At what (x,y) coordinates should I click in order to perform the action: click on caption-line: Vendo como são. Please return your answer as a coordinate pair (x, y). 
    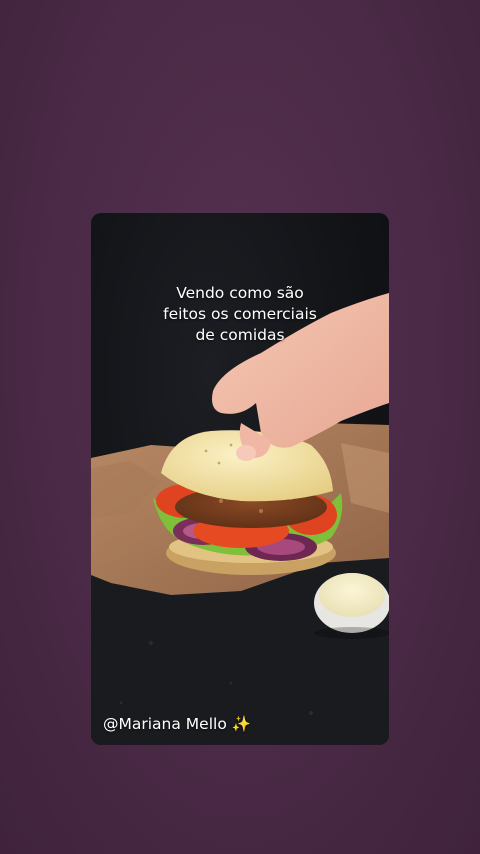
    Looking at the image, I should click on (240, 293).